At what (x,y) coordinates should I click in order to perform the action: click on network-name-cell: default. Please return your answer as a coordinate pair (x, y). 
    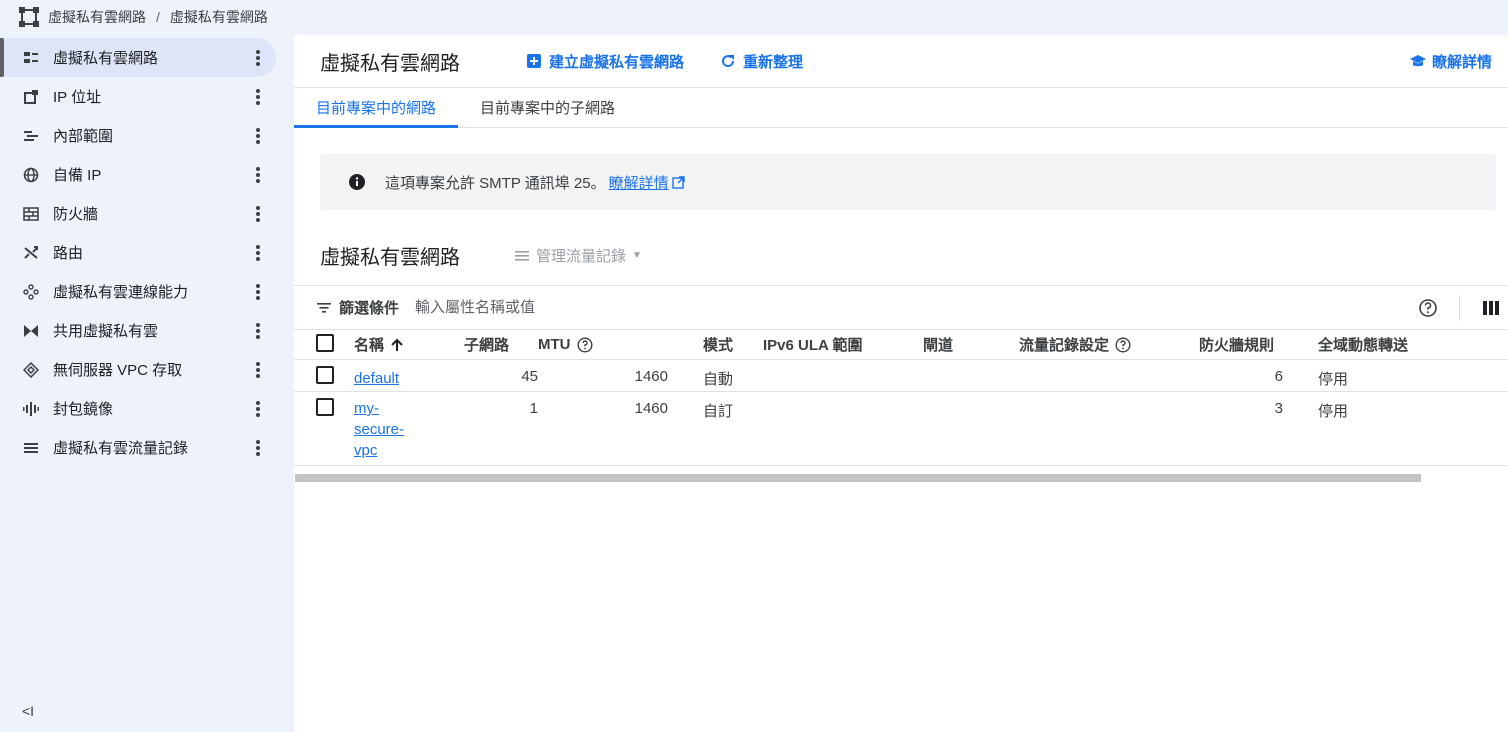
    Looking at the image, I should click on (409, 375).